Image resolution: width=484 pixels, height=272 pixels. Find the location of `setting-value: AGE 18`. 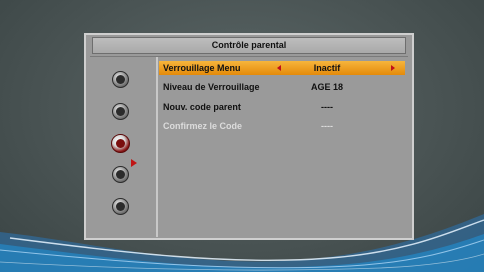

setting-value: AGE 18 is located at coordinates (326, 87).